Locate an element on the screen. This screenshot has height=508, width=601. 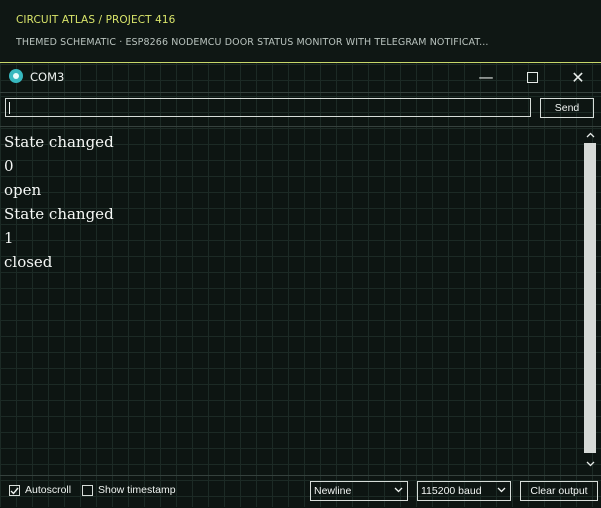
send-button: Send is located at coordinates (567, 108).